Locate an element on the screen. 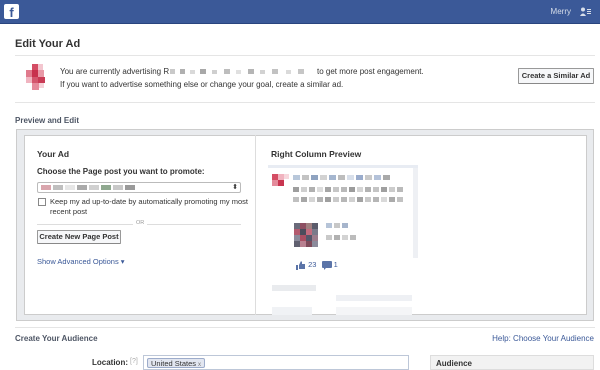 This screenshot has width=600, height=370. column-divider is located at coordinates (255, 225).